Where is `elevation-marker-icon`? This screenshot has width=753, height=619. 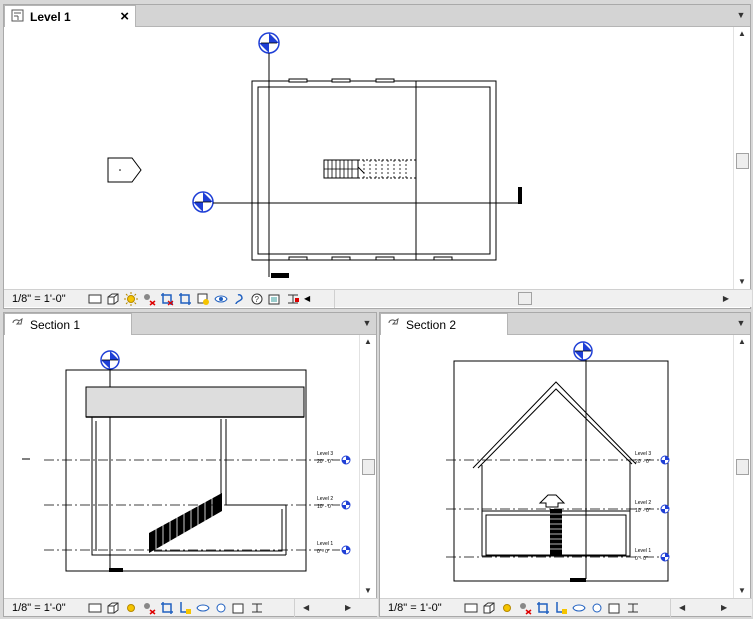 elevation-marker-icon is located at coordinates (124, 170).